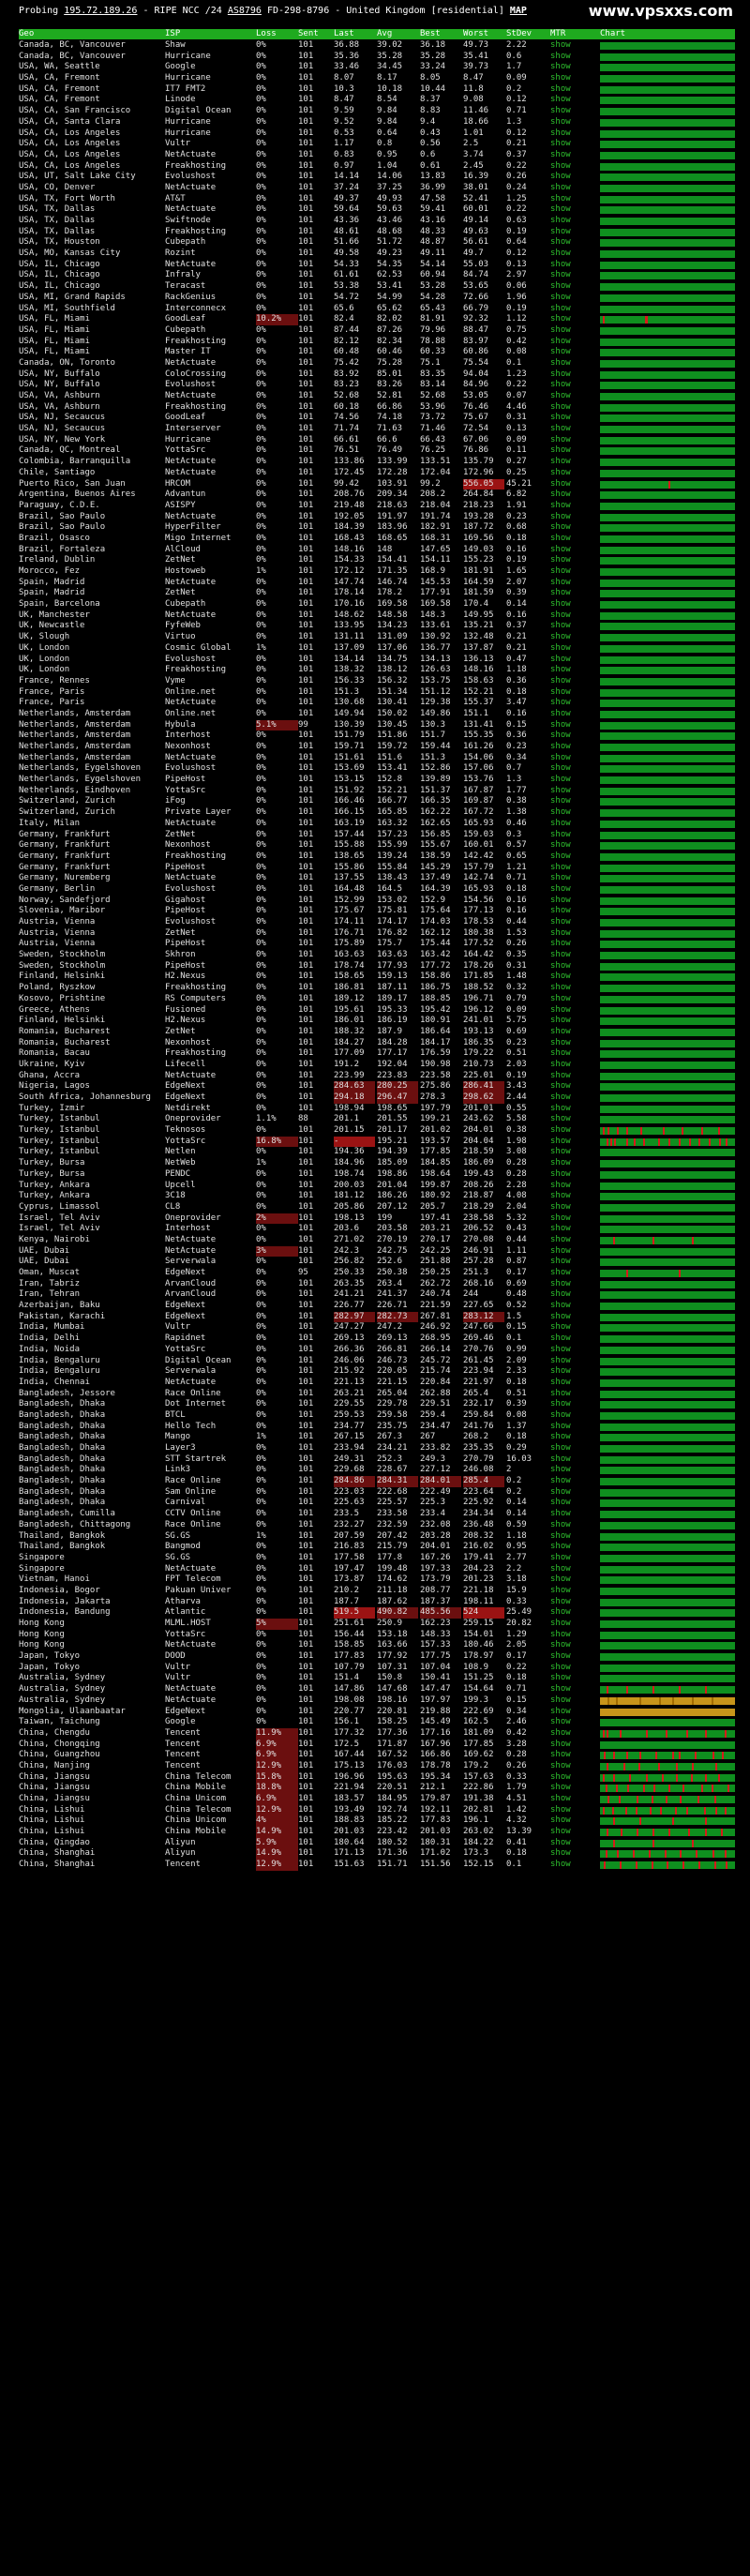 Image resolution: width=750 pixels, height=2576 pixels. I want to click on col-geo: Geo, so click(26, 34).